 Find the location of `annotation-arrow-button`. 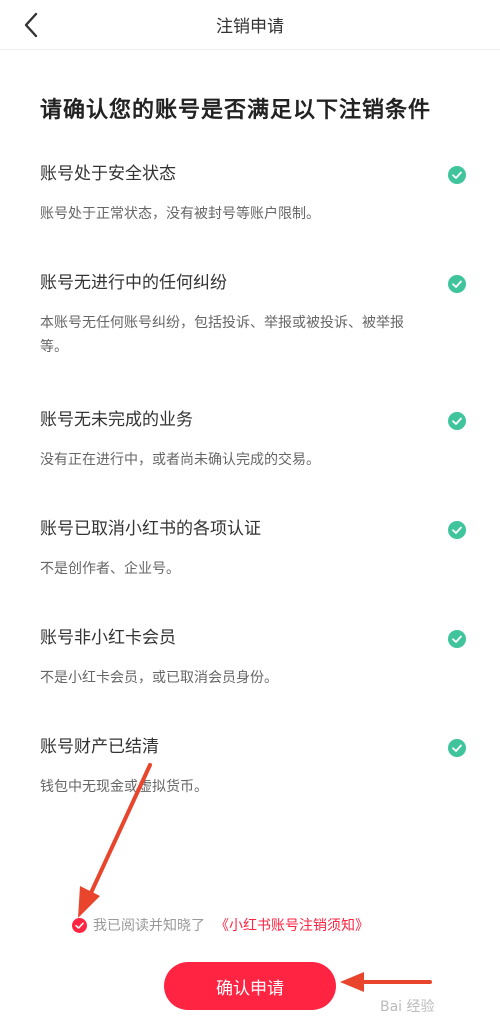

annotation-arrow-button is located at coordinates (386, 982).